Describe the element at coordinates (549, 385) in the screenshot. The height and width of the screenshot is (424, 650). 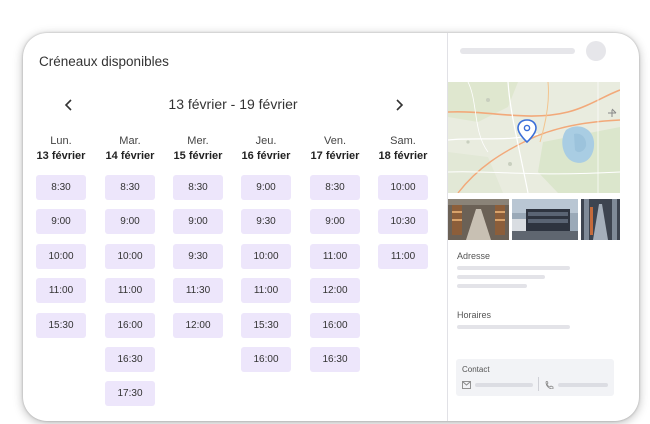
I see `phone-icon` at that location.